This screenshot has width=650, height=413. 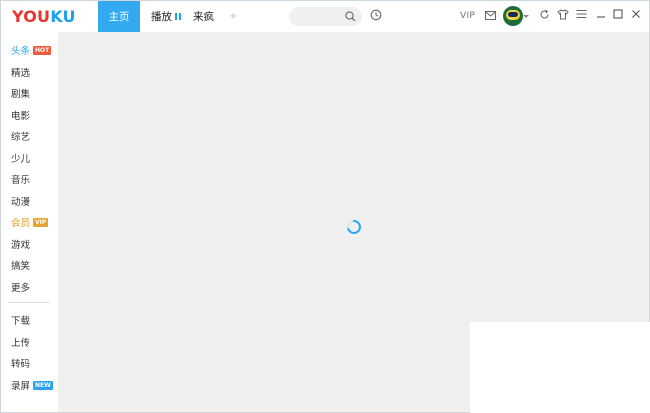 I want to click on sidebar-item-label: 转码, so click(x=21, y=364).